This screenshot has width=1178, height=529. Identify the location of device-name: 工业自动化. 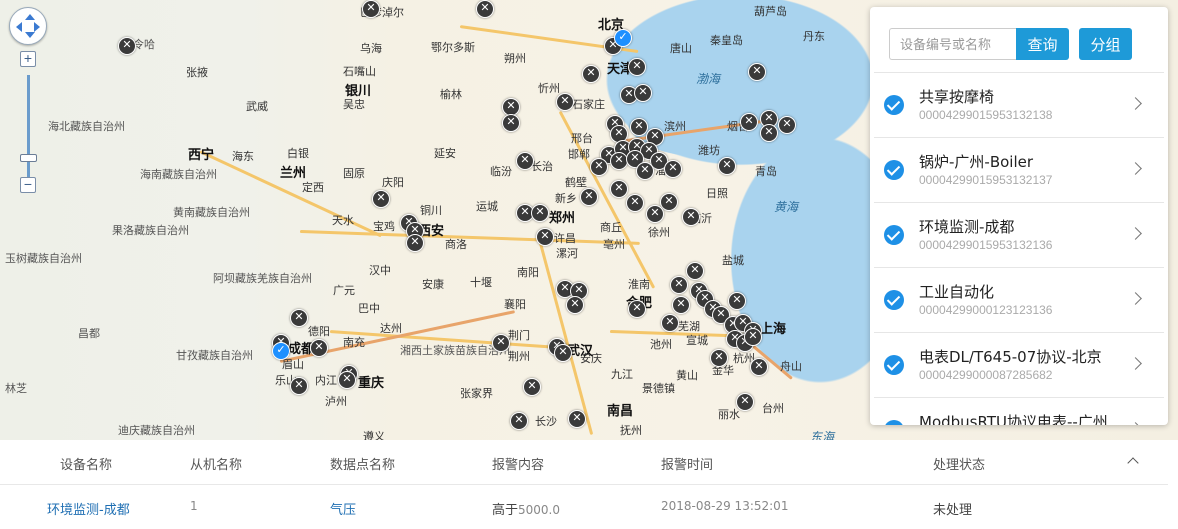
(957, 292).